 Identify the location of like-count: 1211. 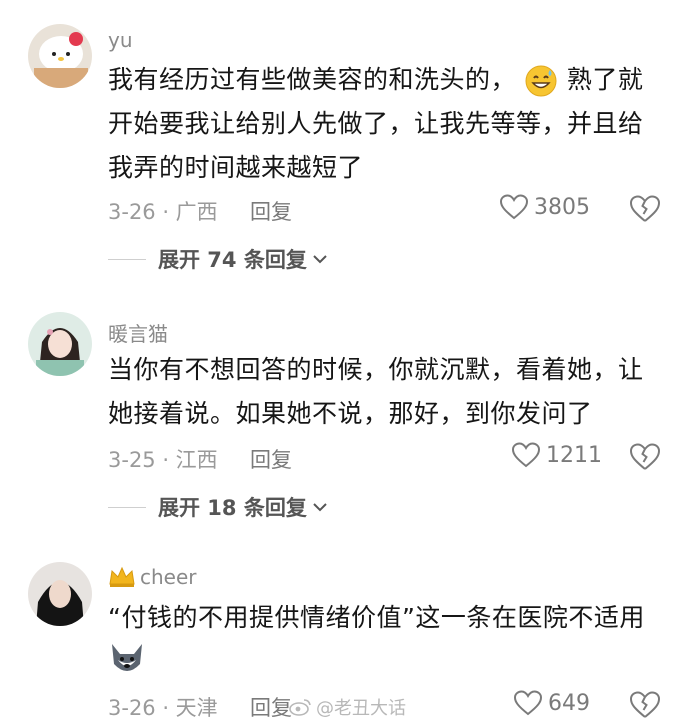
(574, 455).